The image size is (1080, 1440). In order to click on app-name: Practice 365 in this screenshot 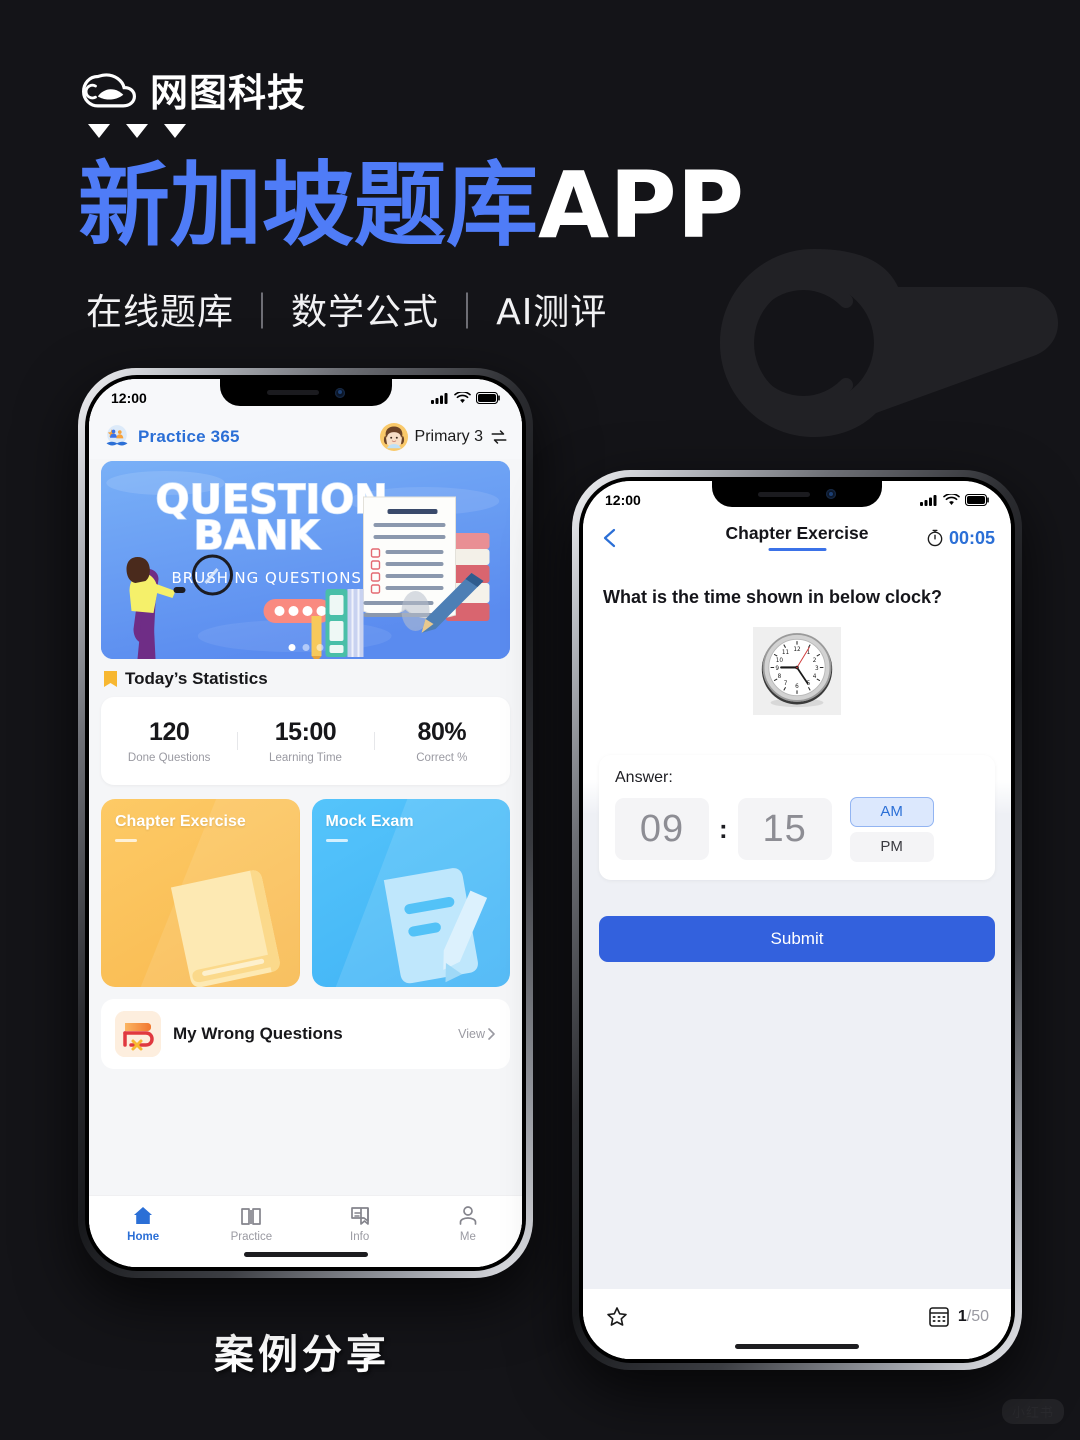, I will do `click(189, 436)`.